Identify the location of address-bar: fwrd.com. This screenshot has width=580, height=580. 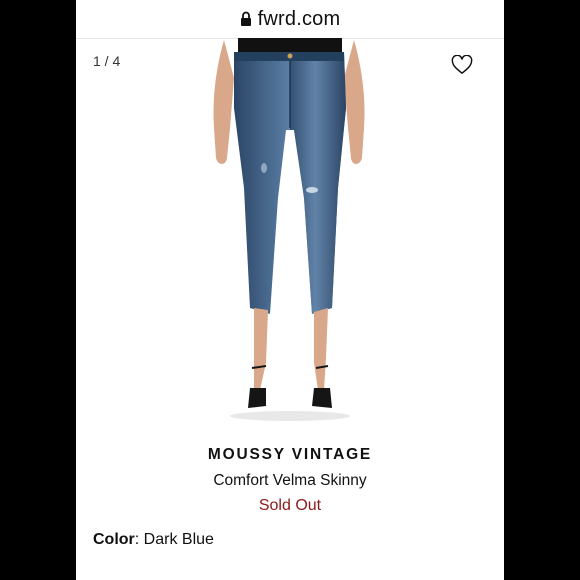
(290, 19).